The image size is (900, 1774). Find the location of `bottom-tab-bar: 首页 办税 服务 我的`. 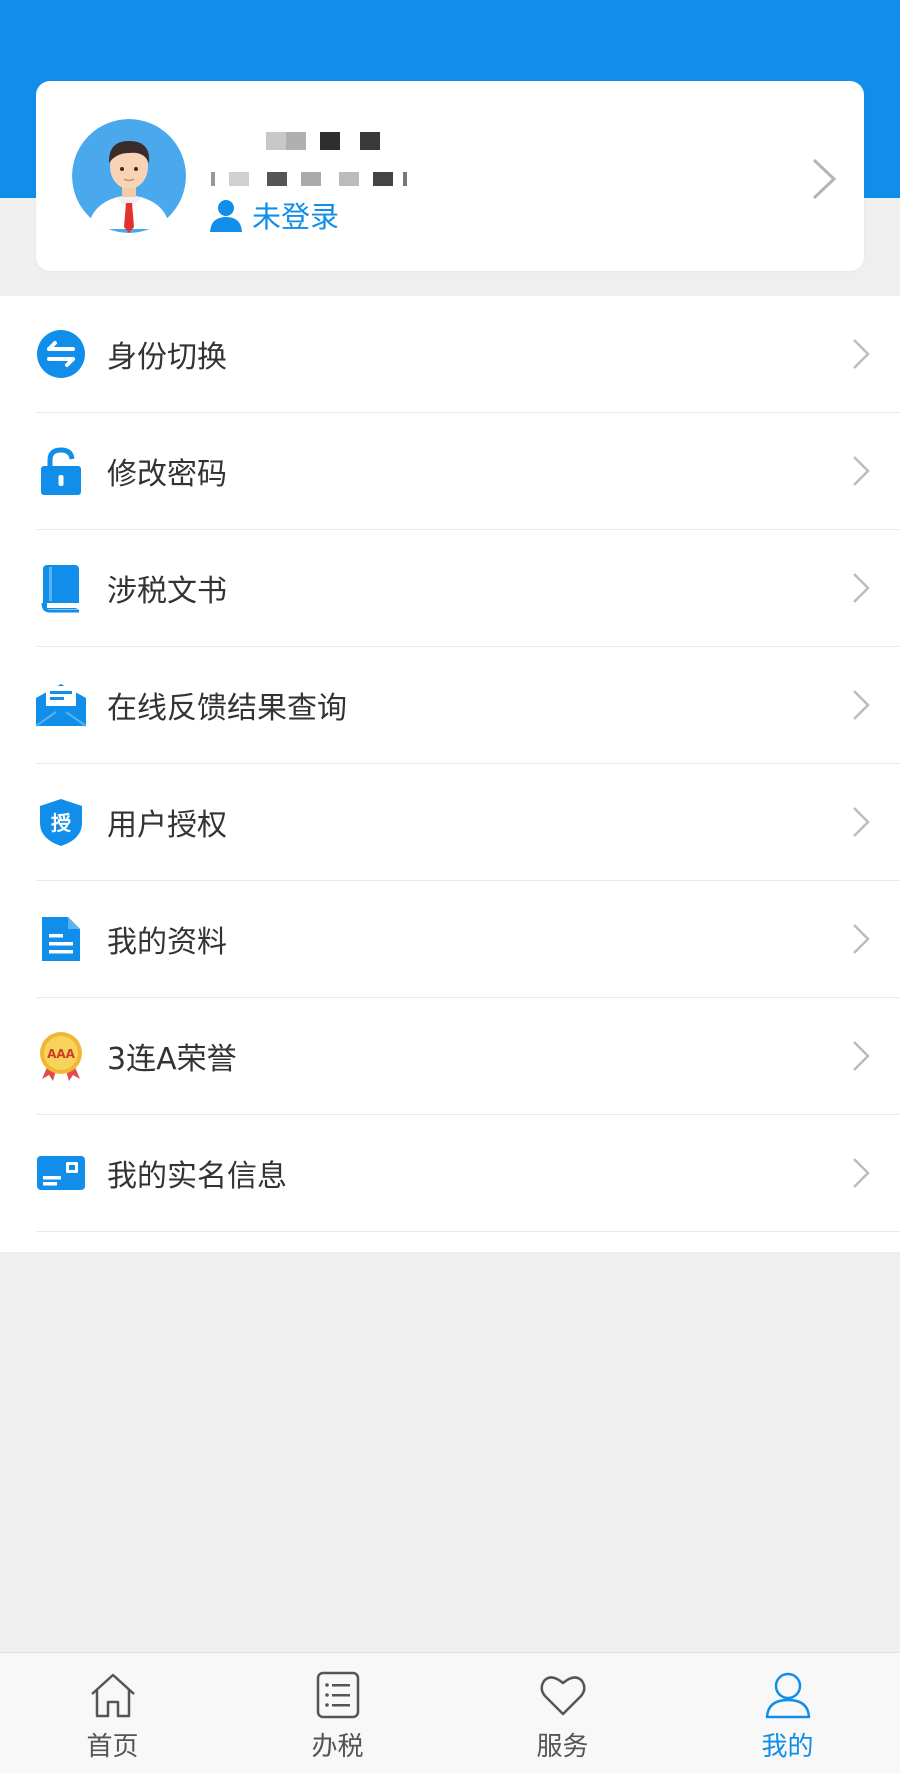

bottom-tab-bar: 首页 办税 服务 我的 is located at coordinates (450, 1713).